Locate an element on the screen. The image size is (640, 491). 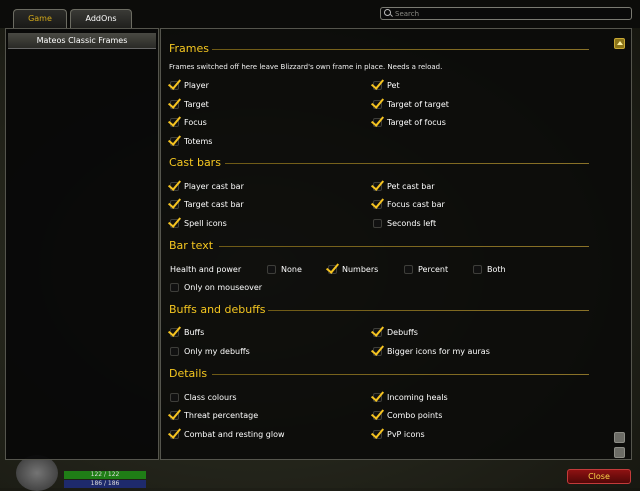
search-input is located at coordinates (510, 13).